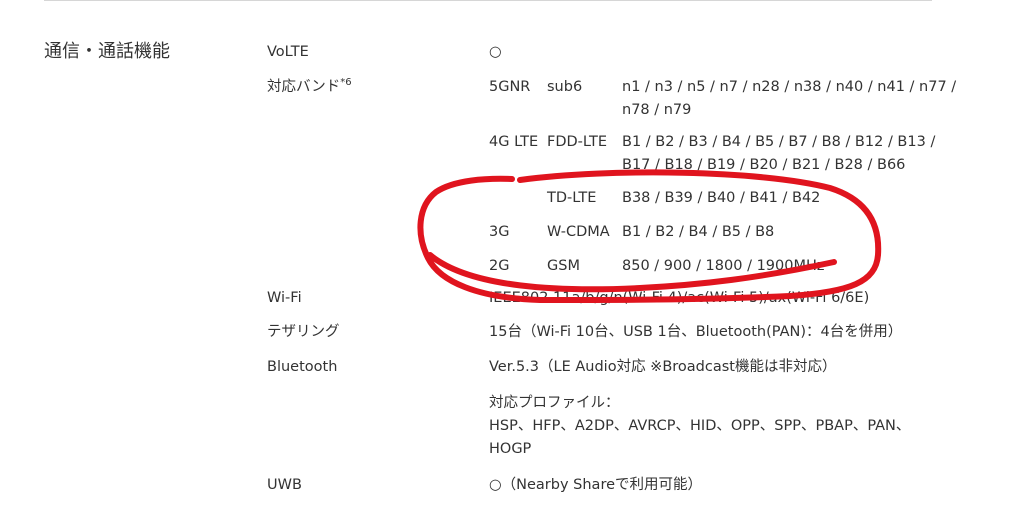 Image resolution: width=1024 pixels, height=525 pixels. I want to click on bluetooth-label: Bluetooth, so click(302, 367).